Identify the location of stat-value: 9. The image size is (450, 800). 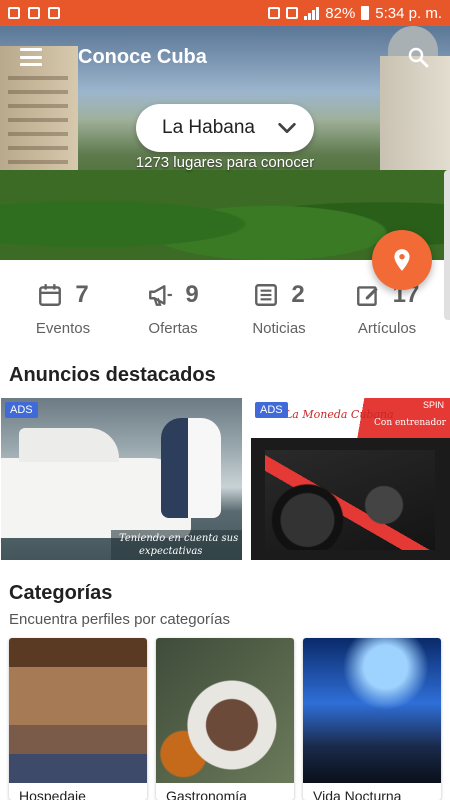
(192, 294).